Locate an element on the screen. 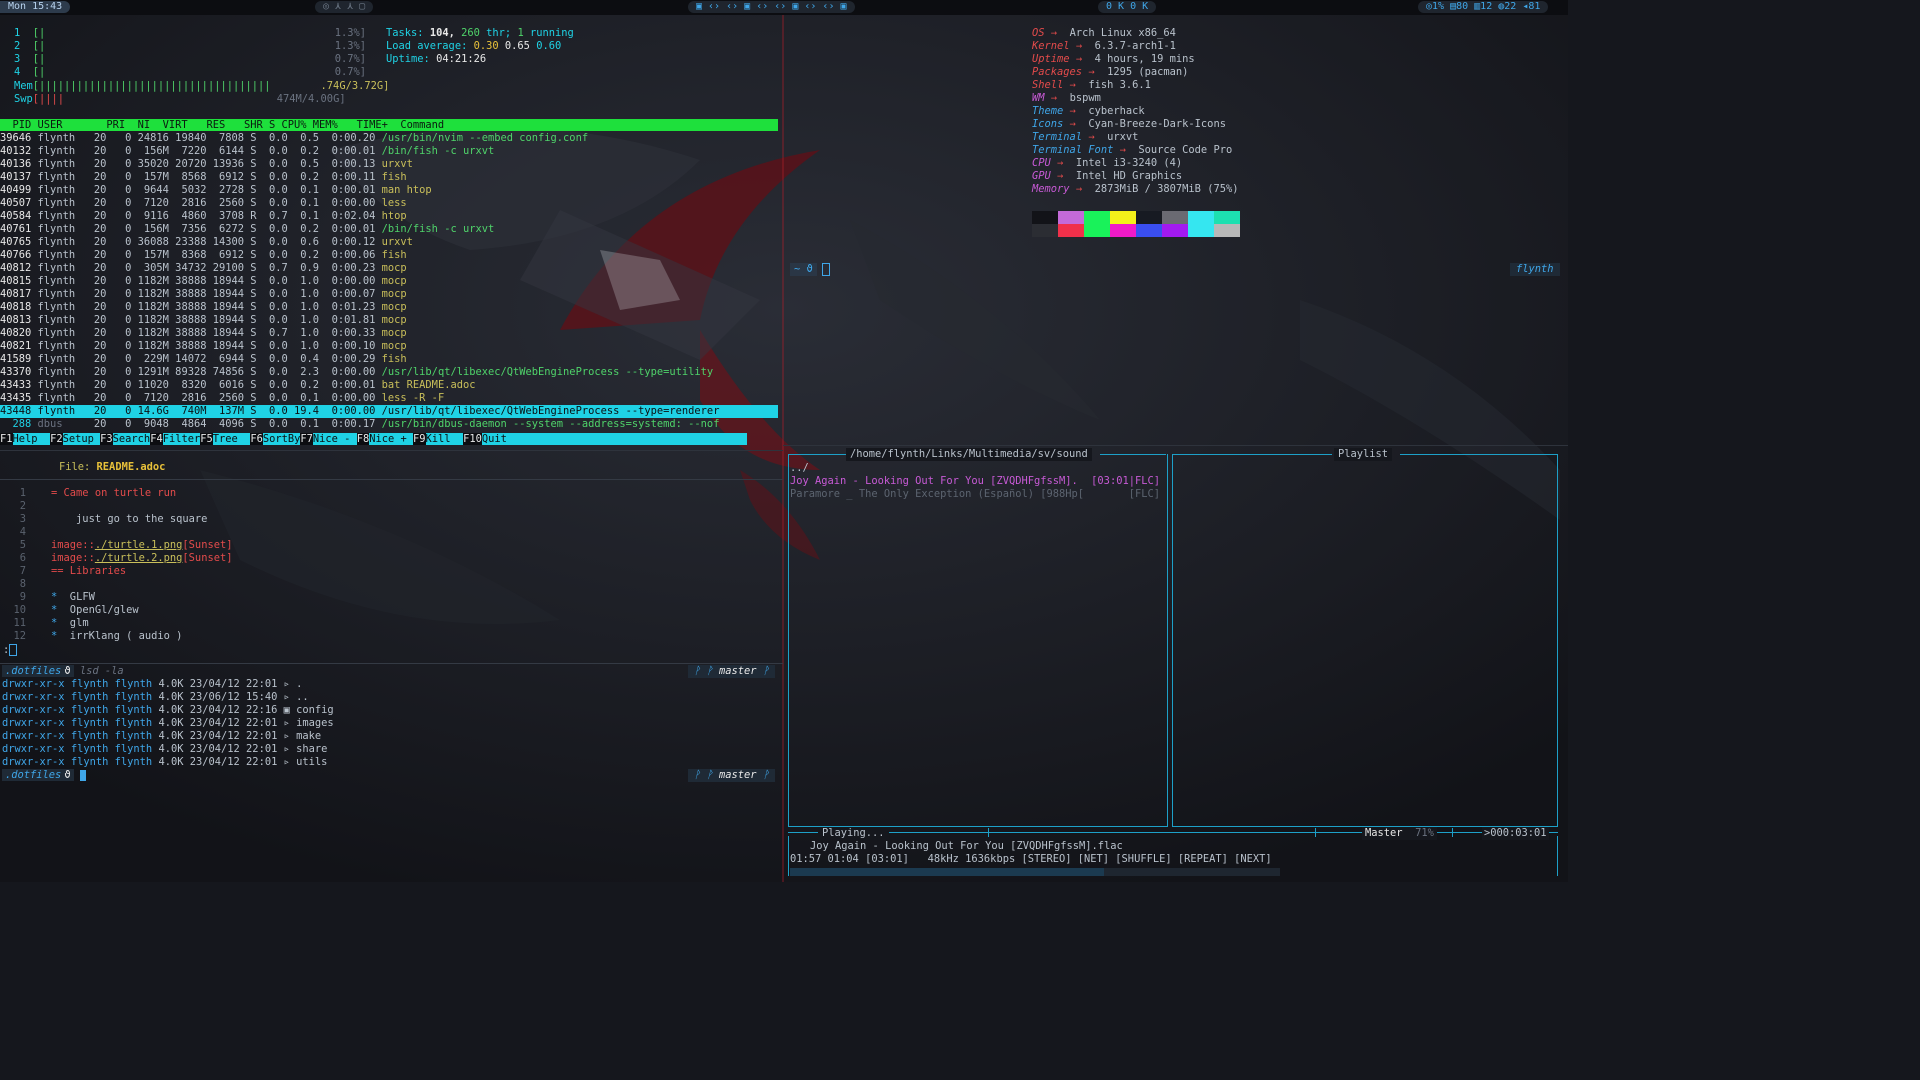  fkey-tree: F5Tree is located at coordinates (225, 439).